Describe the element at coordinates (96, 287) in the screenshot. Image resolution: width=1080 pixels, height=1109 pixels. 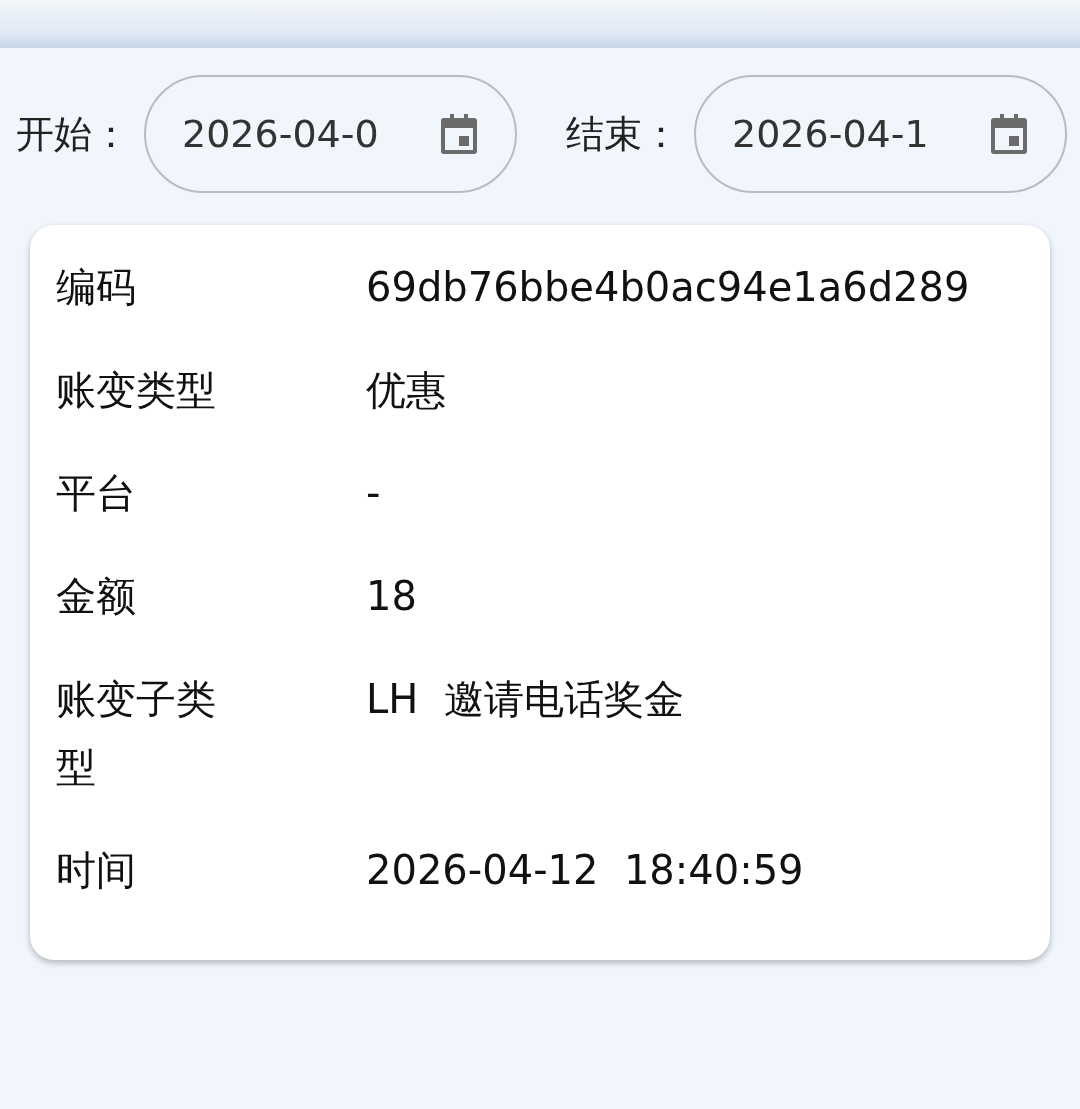
I see `field-label: 编码` at that location.